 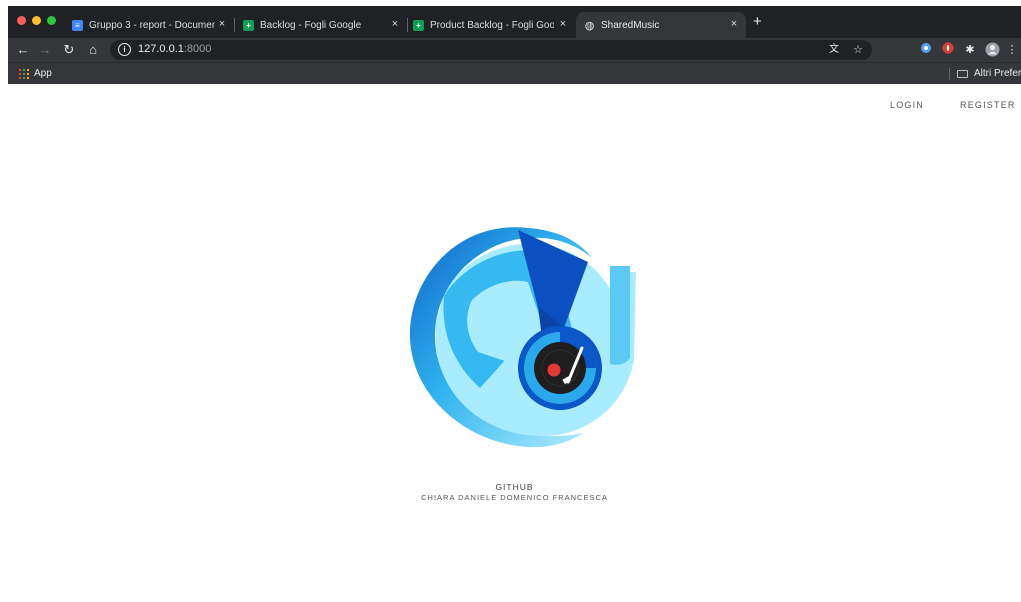 What do you see at coordinates (77, 25) in the screenshot?
I see `docs-icon: ≡` at bounding box center [77, 25].